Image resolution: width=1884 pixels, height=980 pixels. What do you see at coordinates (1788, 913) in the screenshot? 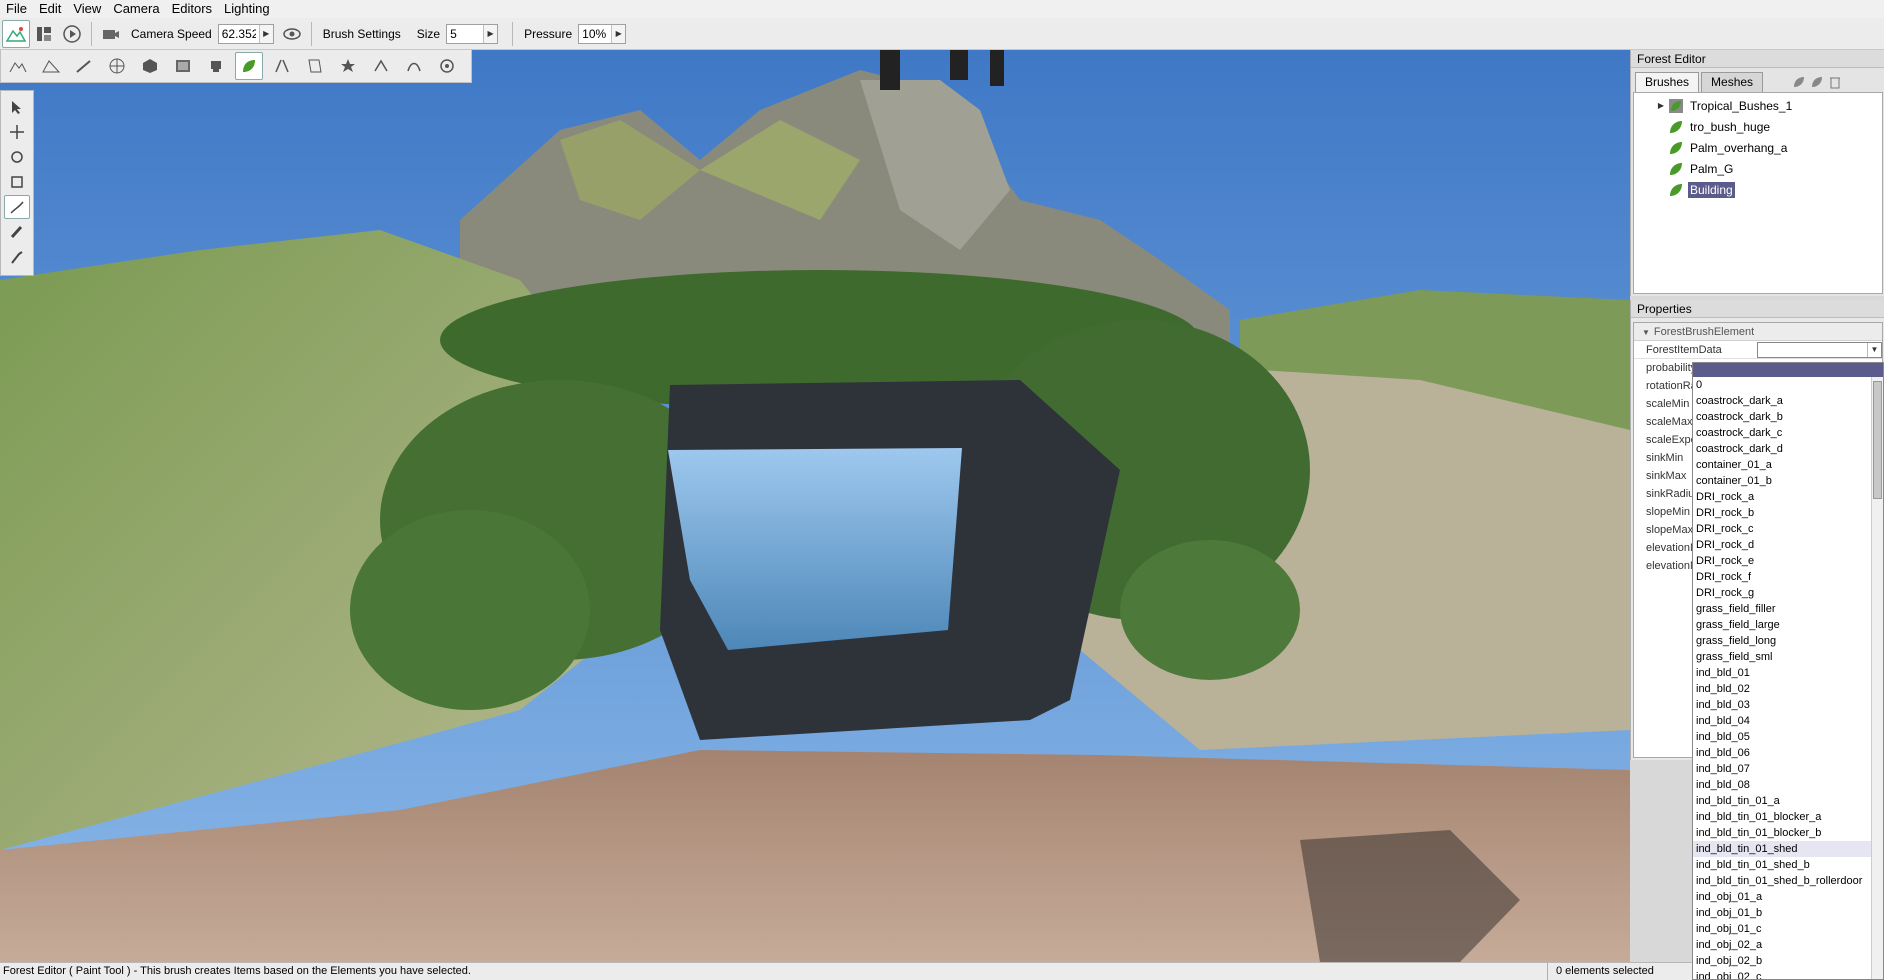
I see `dropdown-option: ind_obj_01_b` at bounding box center [1788, 913].